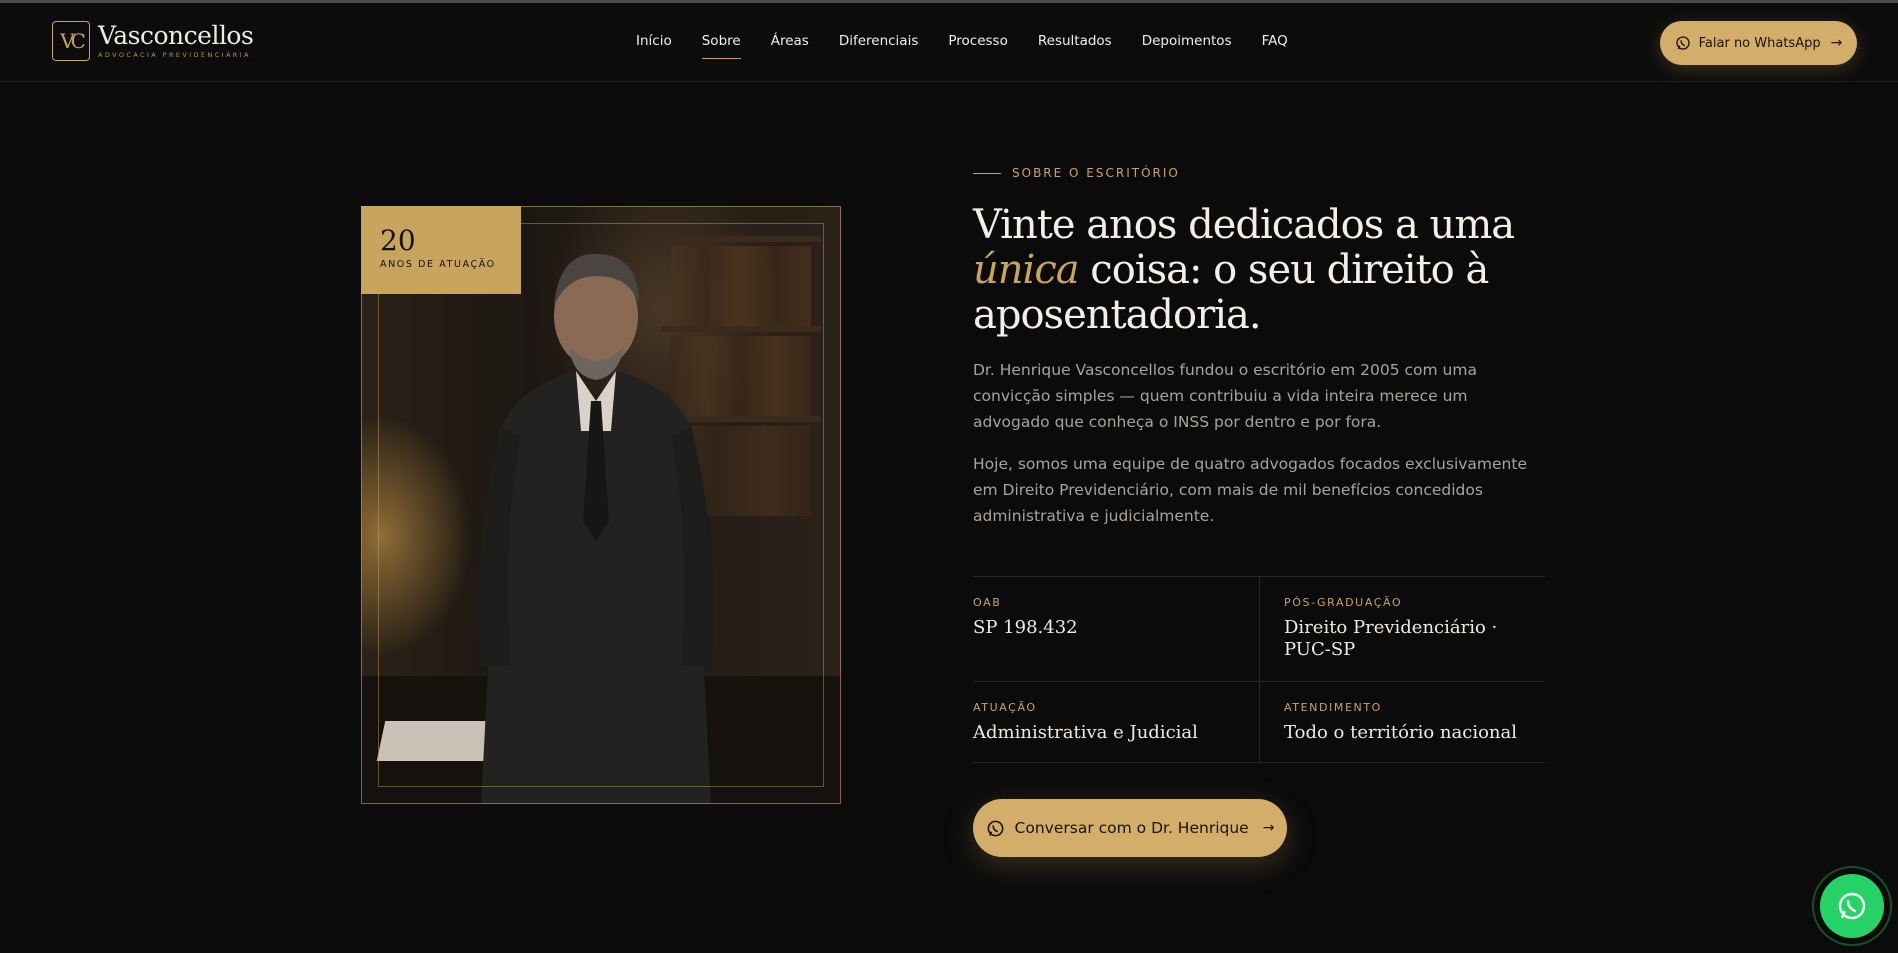 This screenshot has height=953, width=1898. I want to click on section-eyebrow: SOBRE O ESCRITÓRIO, so click(1076, 173).